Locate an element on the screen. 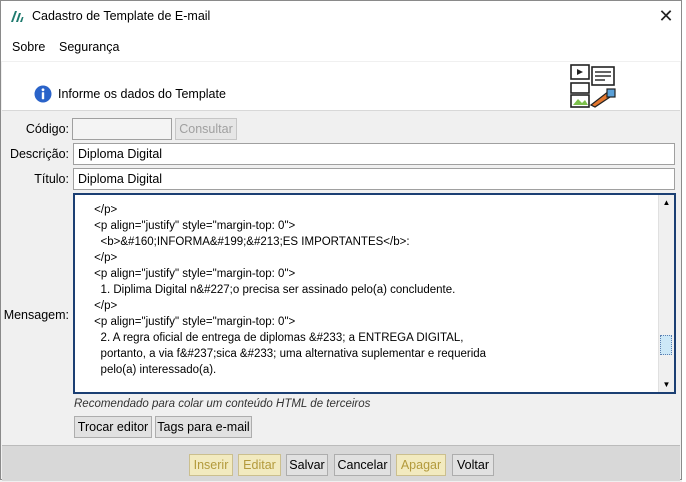 Image resolution: width=686 pixels, height=482 pixels. title-bar: Cadastro de Template de E-mail ✕ is located at coordinates (341, 17).